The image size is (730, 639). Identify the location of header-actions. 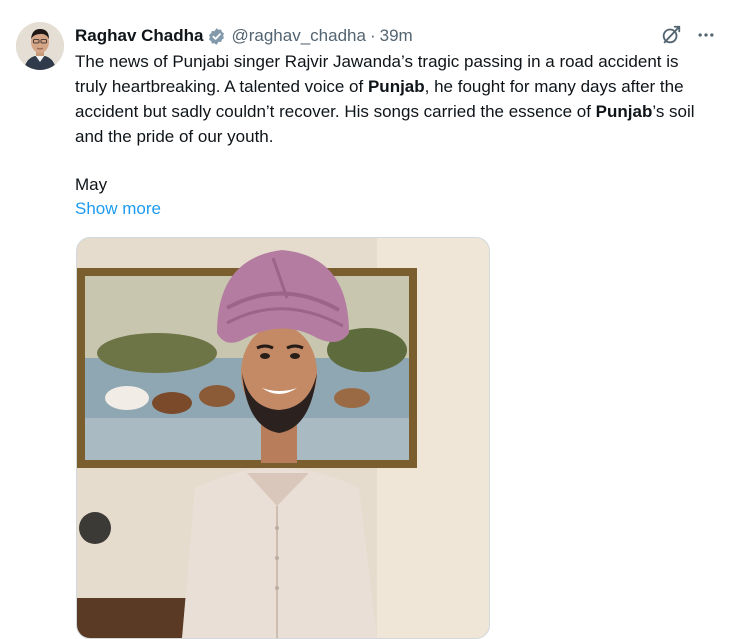
(688, 35).